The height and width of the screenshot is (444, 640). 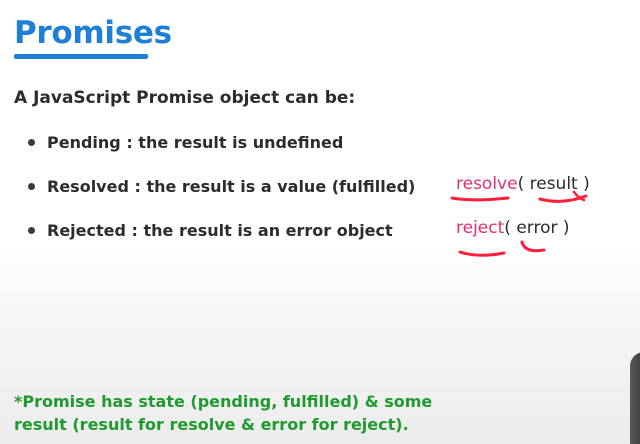 What do you see at coordinates (241, 142) in the screenshot?
I see `bullet-description: the result is undefined` at bounding box center [241, 142].